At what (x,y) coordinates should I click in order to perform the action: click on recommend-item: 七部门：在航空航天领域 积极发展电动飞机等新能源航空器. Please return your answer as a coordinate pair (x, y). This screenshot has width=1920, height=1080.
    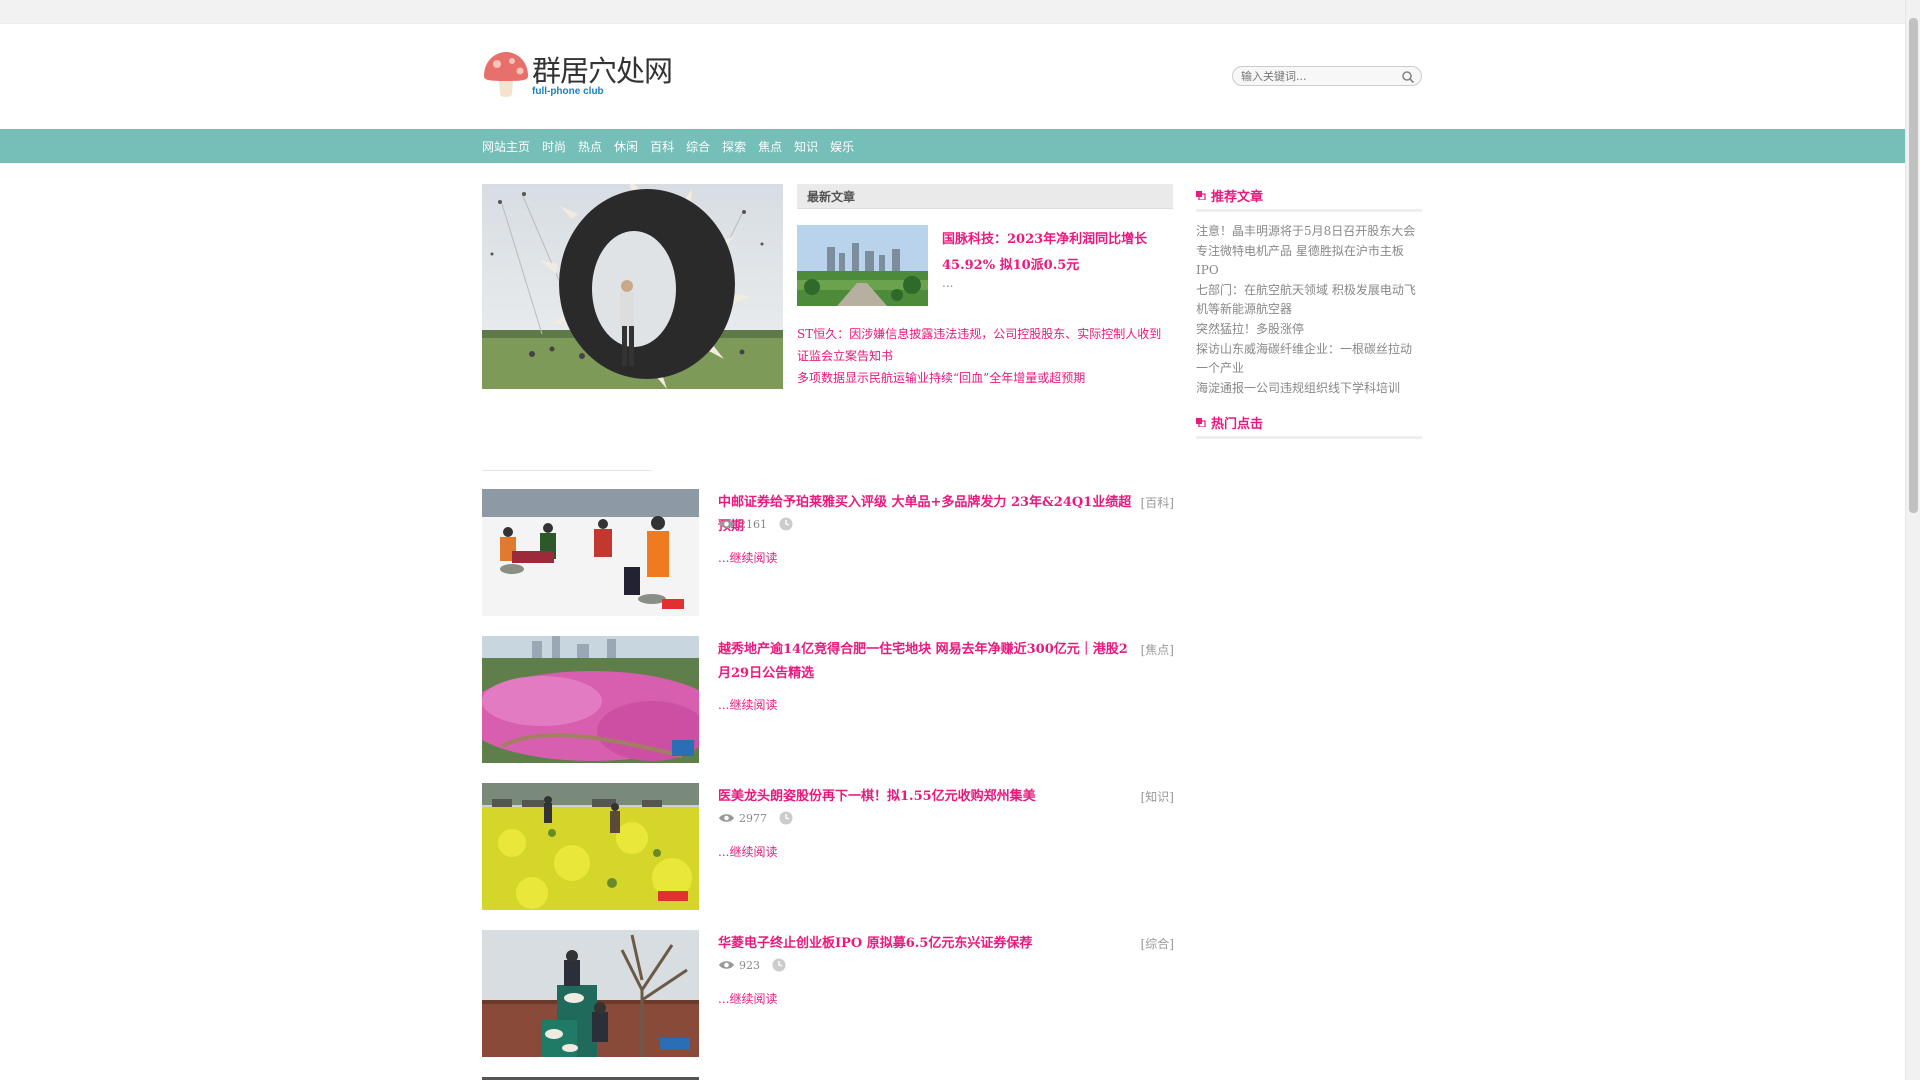
    Looking at the image, I should click on (1309, 300).